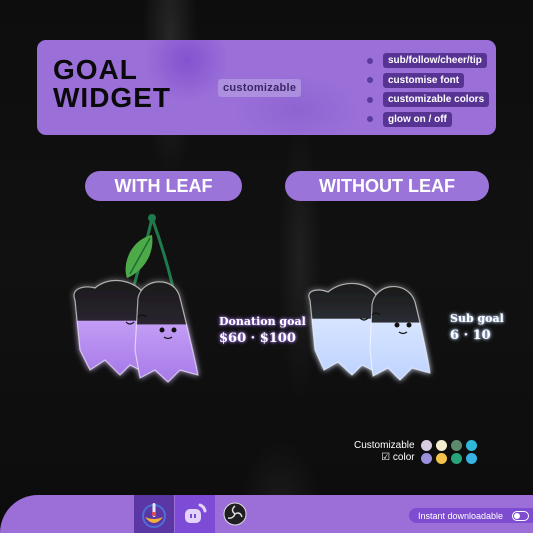 The height and width of the screenshot is (533, 533). Describe the element at coordinates (384, 445) in the screenshot. I see `palette-line-1: Customizable` at that location.